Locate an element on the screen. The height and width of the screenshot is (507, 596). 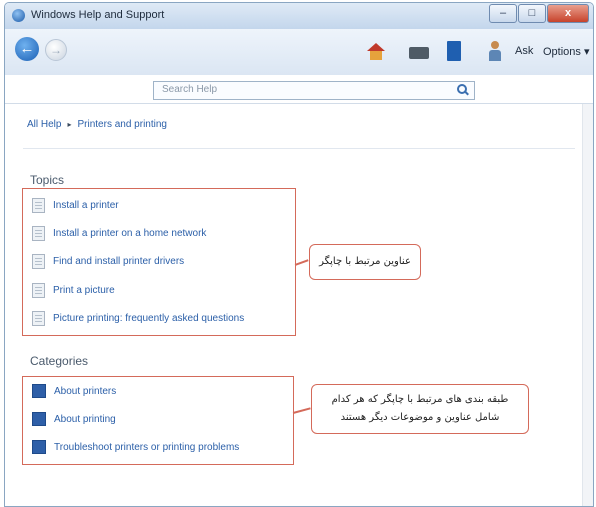
window-controls: – □ x is located at coordinates (538, 13).